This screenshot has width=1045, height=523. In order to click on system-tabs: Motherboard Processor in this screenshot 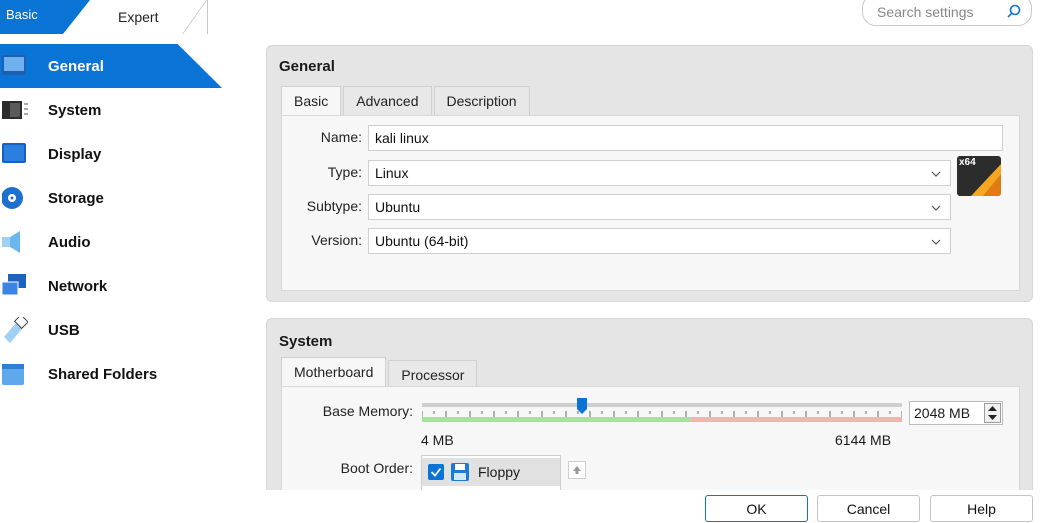, I will do `click(380, 372)`.